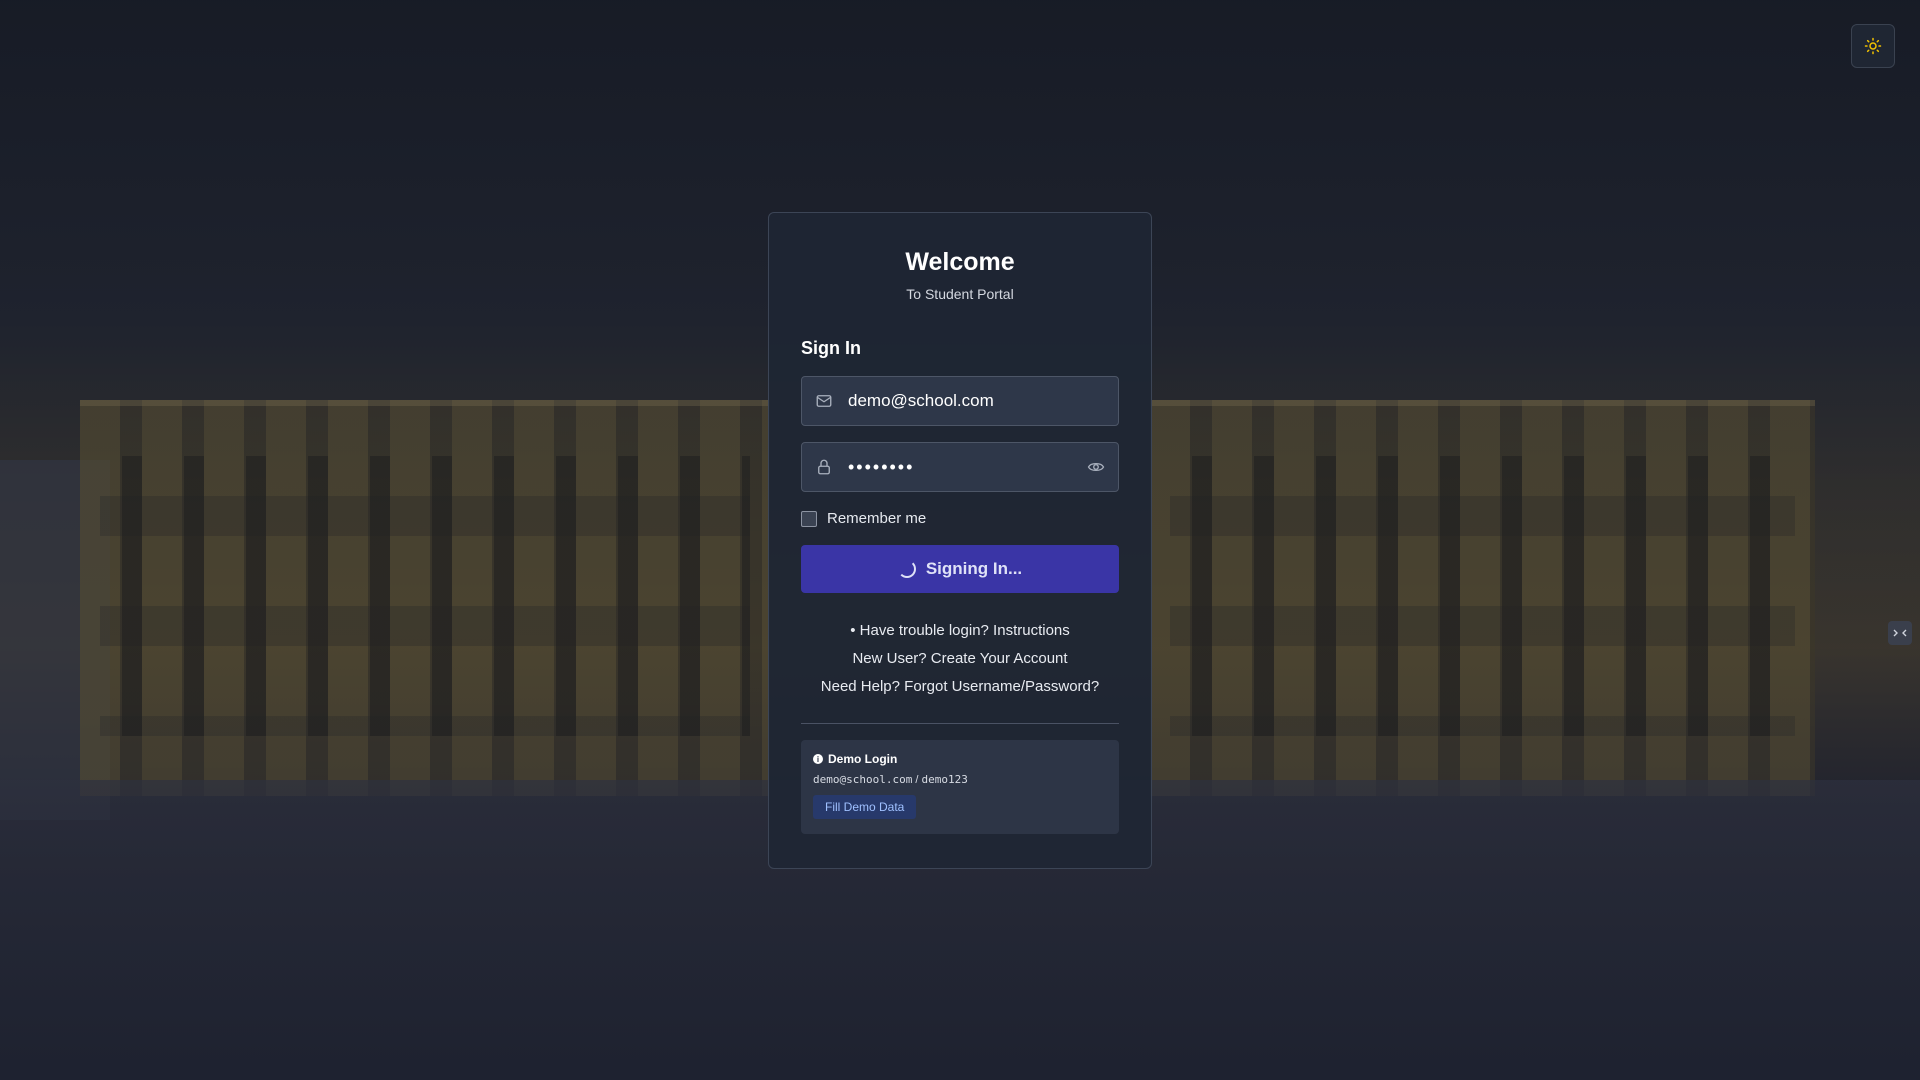 Image resolution: width=1920 pixels, height=1080 pixels. I want to click on sun-icon, so click(1873, 46).